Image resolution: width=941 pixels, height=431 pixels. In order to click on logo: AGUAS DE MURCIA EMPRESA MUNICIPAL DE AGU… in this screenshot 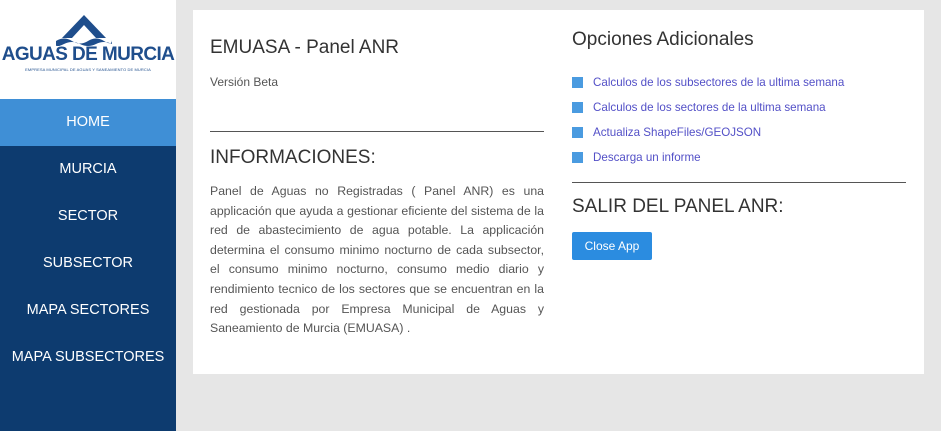, I will do `click(88, 49)`.